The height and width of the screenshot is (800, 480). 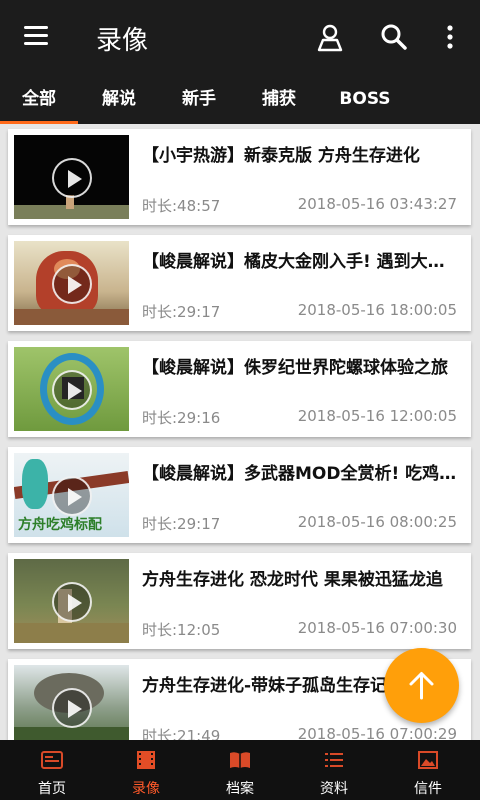 What do you see at coordinates (52, 760) in the screenshot?
I see `home-icon` at bounding box center [52, 760].